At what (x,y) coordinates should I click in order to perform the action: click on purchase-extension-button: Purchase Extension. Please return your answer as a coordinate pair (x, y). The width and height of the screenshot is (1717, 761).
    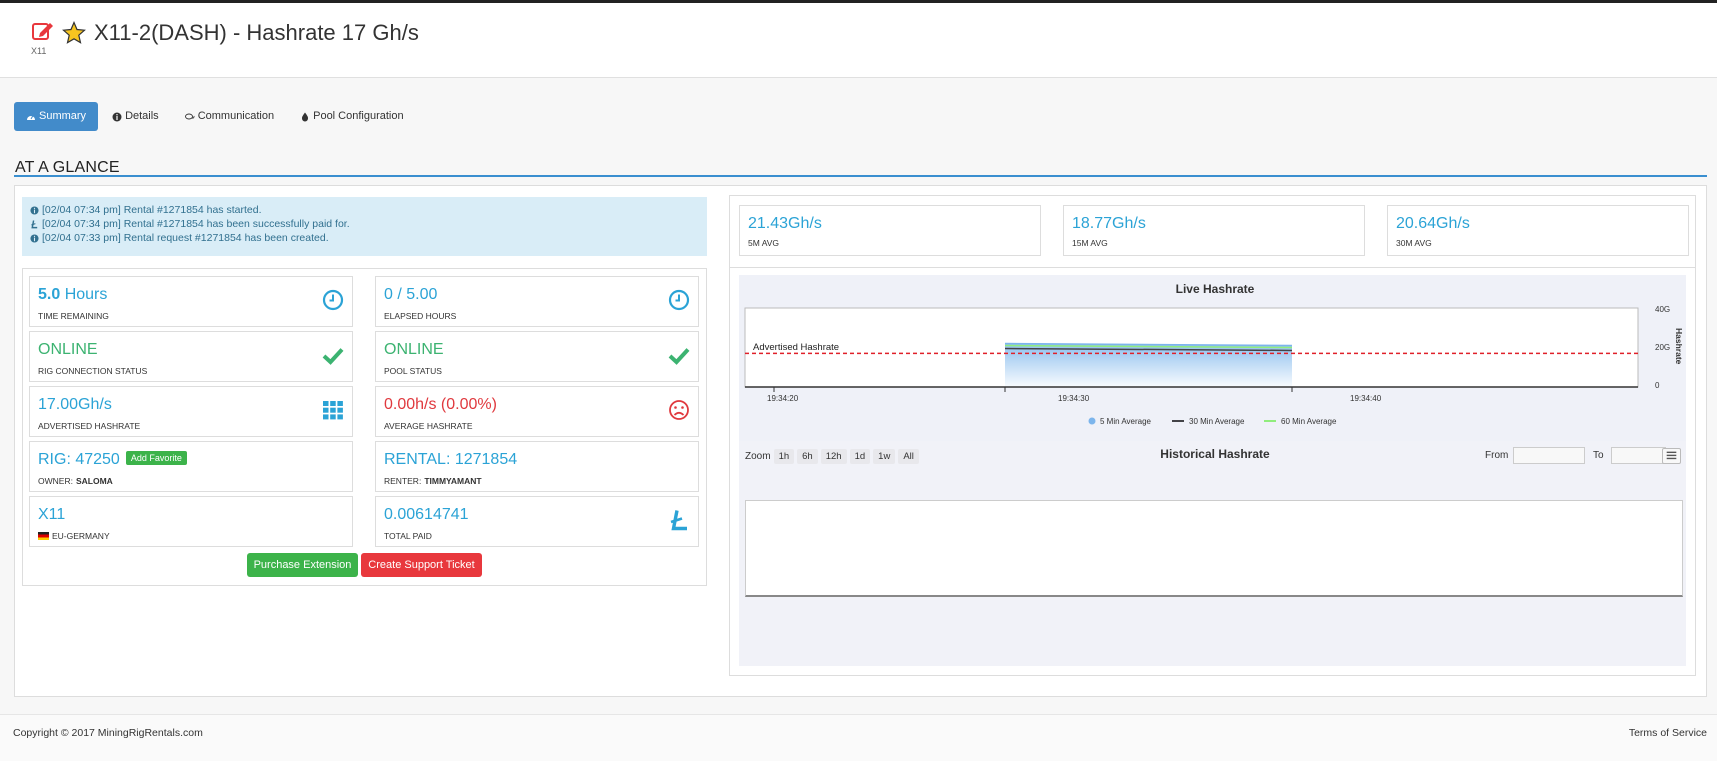
    Looking at the image, I should click on (302, 565).